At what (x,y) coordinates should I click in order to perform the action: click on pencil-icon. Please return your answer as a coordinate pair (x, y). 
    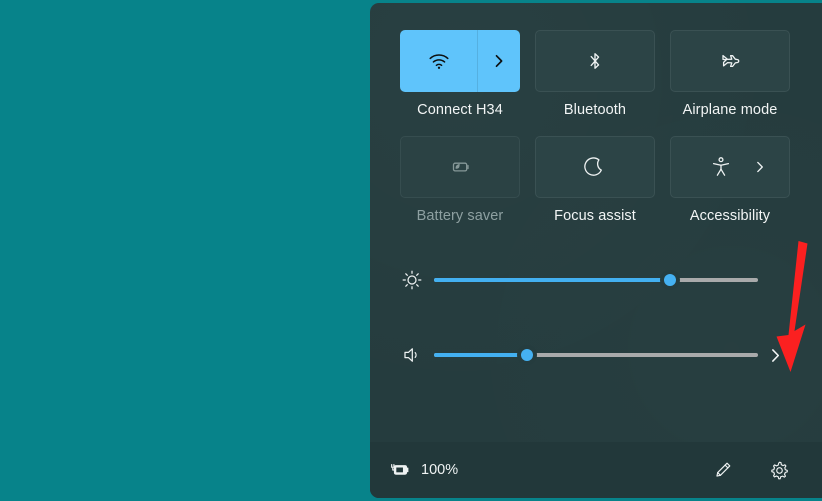
    Looking at the image, I should click on (723, 470).